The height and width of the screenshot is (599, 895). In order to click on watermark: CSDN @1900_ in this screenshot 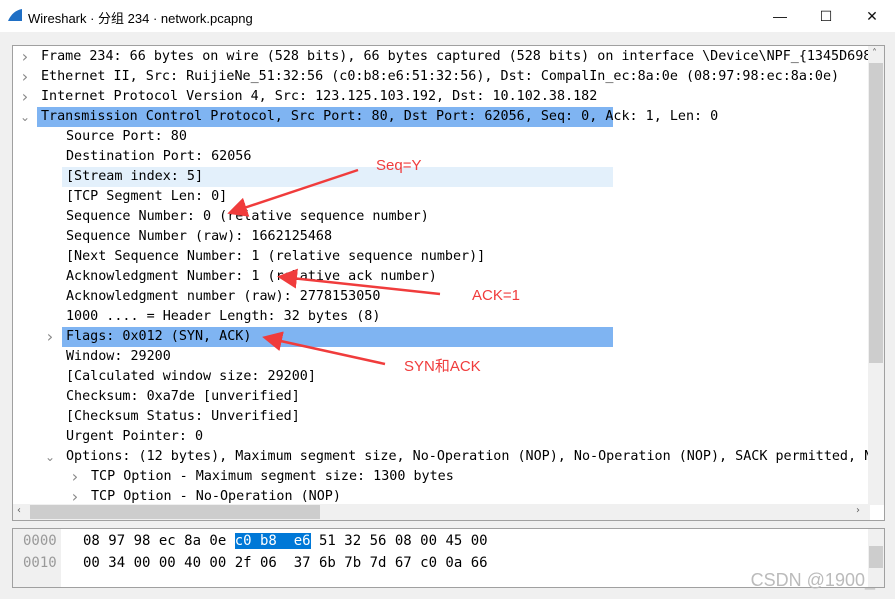, I will do `click(812, 580)`.